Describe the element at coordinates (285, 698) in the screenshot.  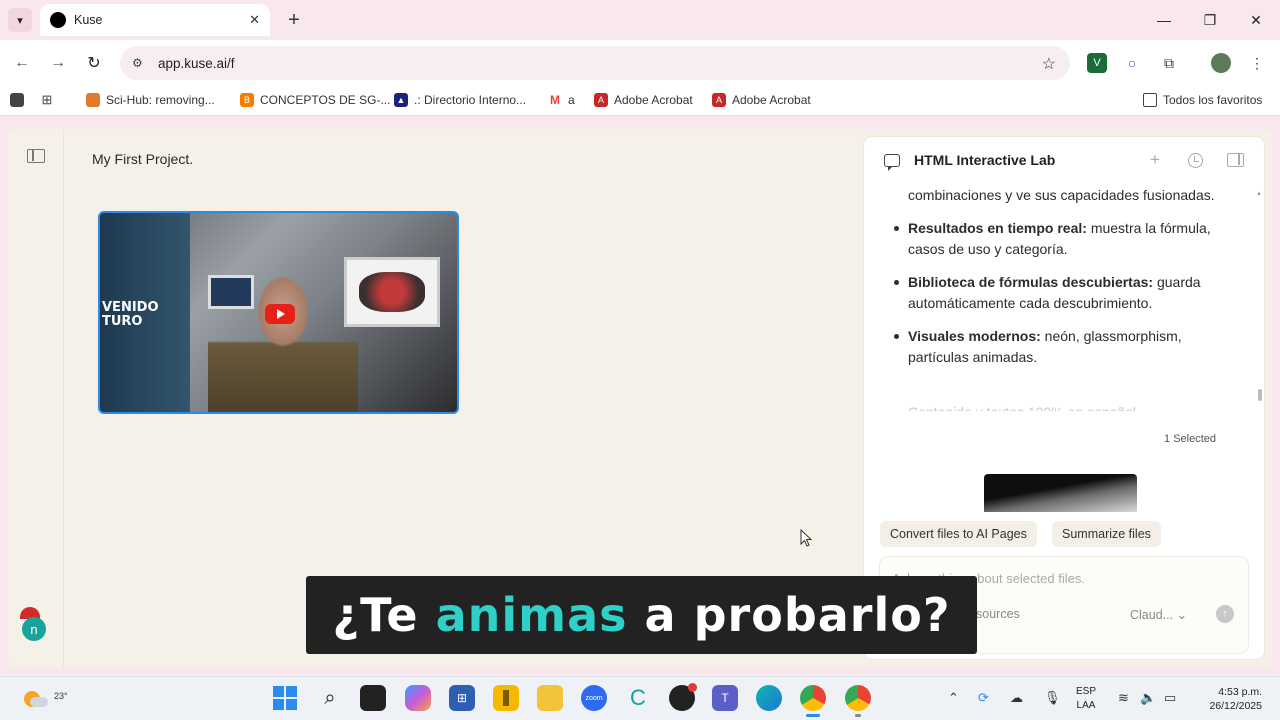
I see `start-windows-icon` at that location.